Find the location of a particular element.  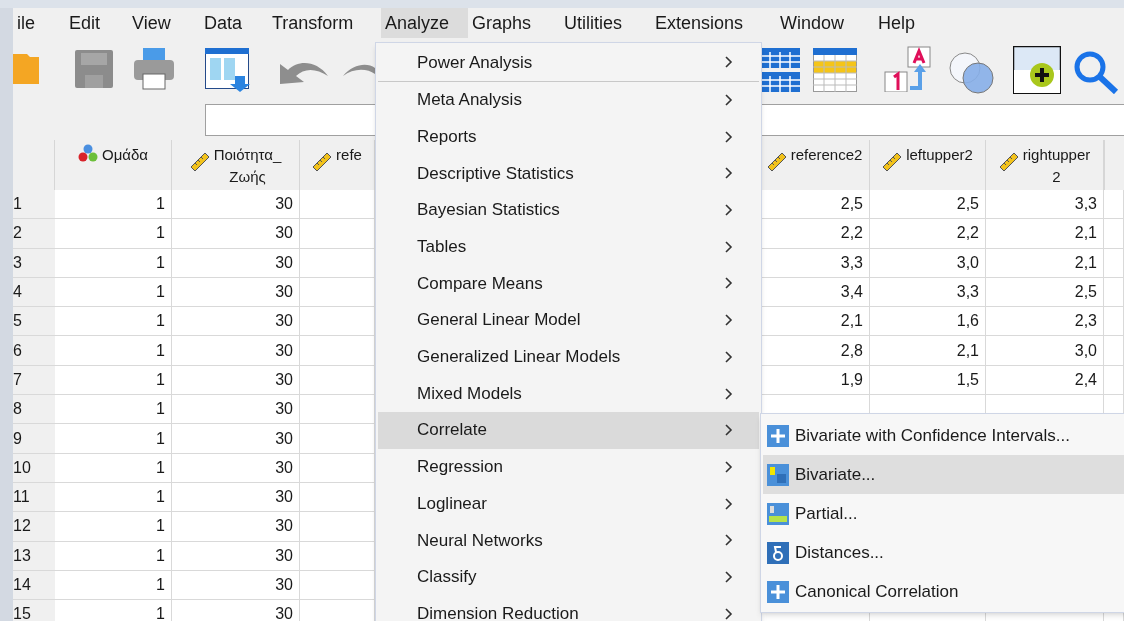

column-name: reference2 is located at coordinates (826, 155).